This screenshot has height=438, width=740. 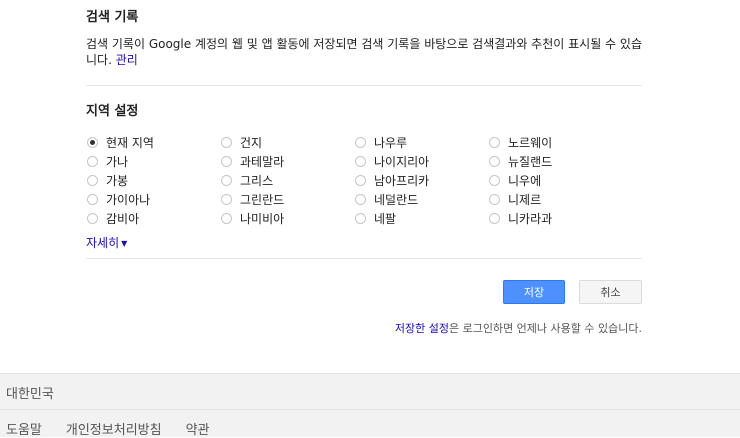 I want to click on region-option-label: 그린란드, so click(x=262, y=200).